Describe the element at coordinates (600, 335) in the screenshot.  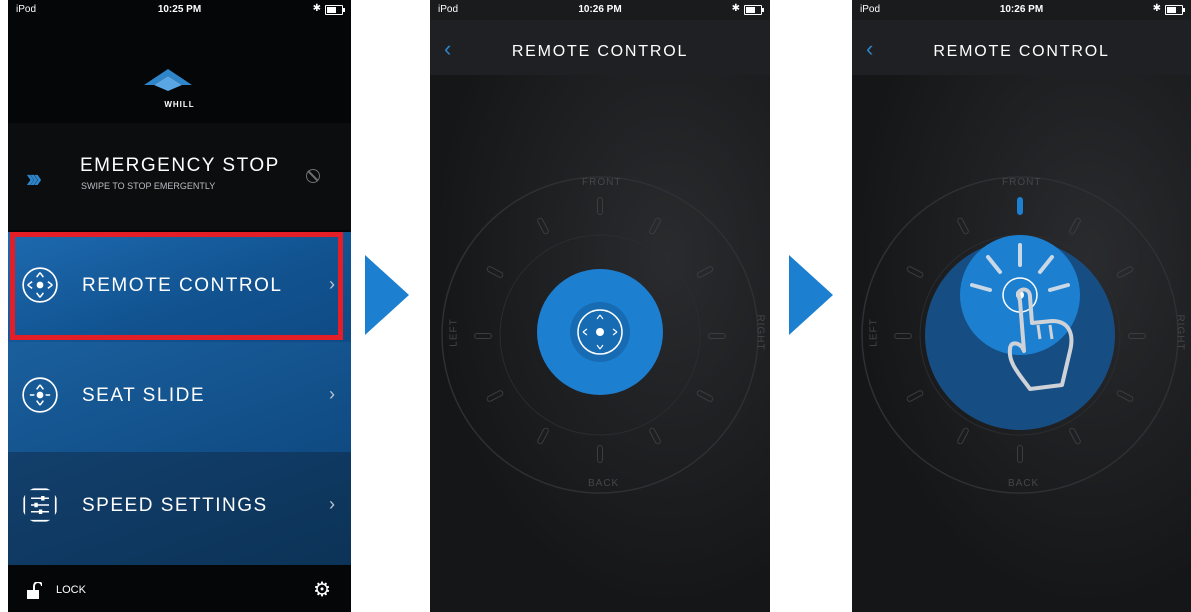
I see `joystick-knob` at that location.